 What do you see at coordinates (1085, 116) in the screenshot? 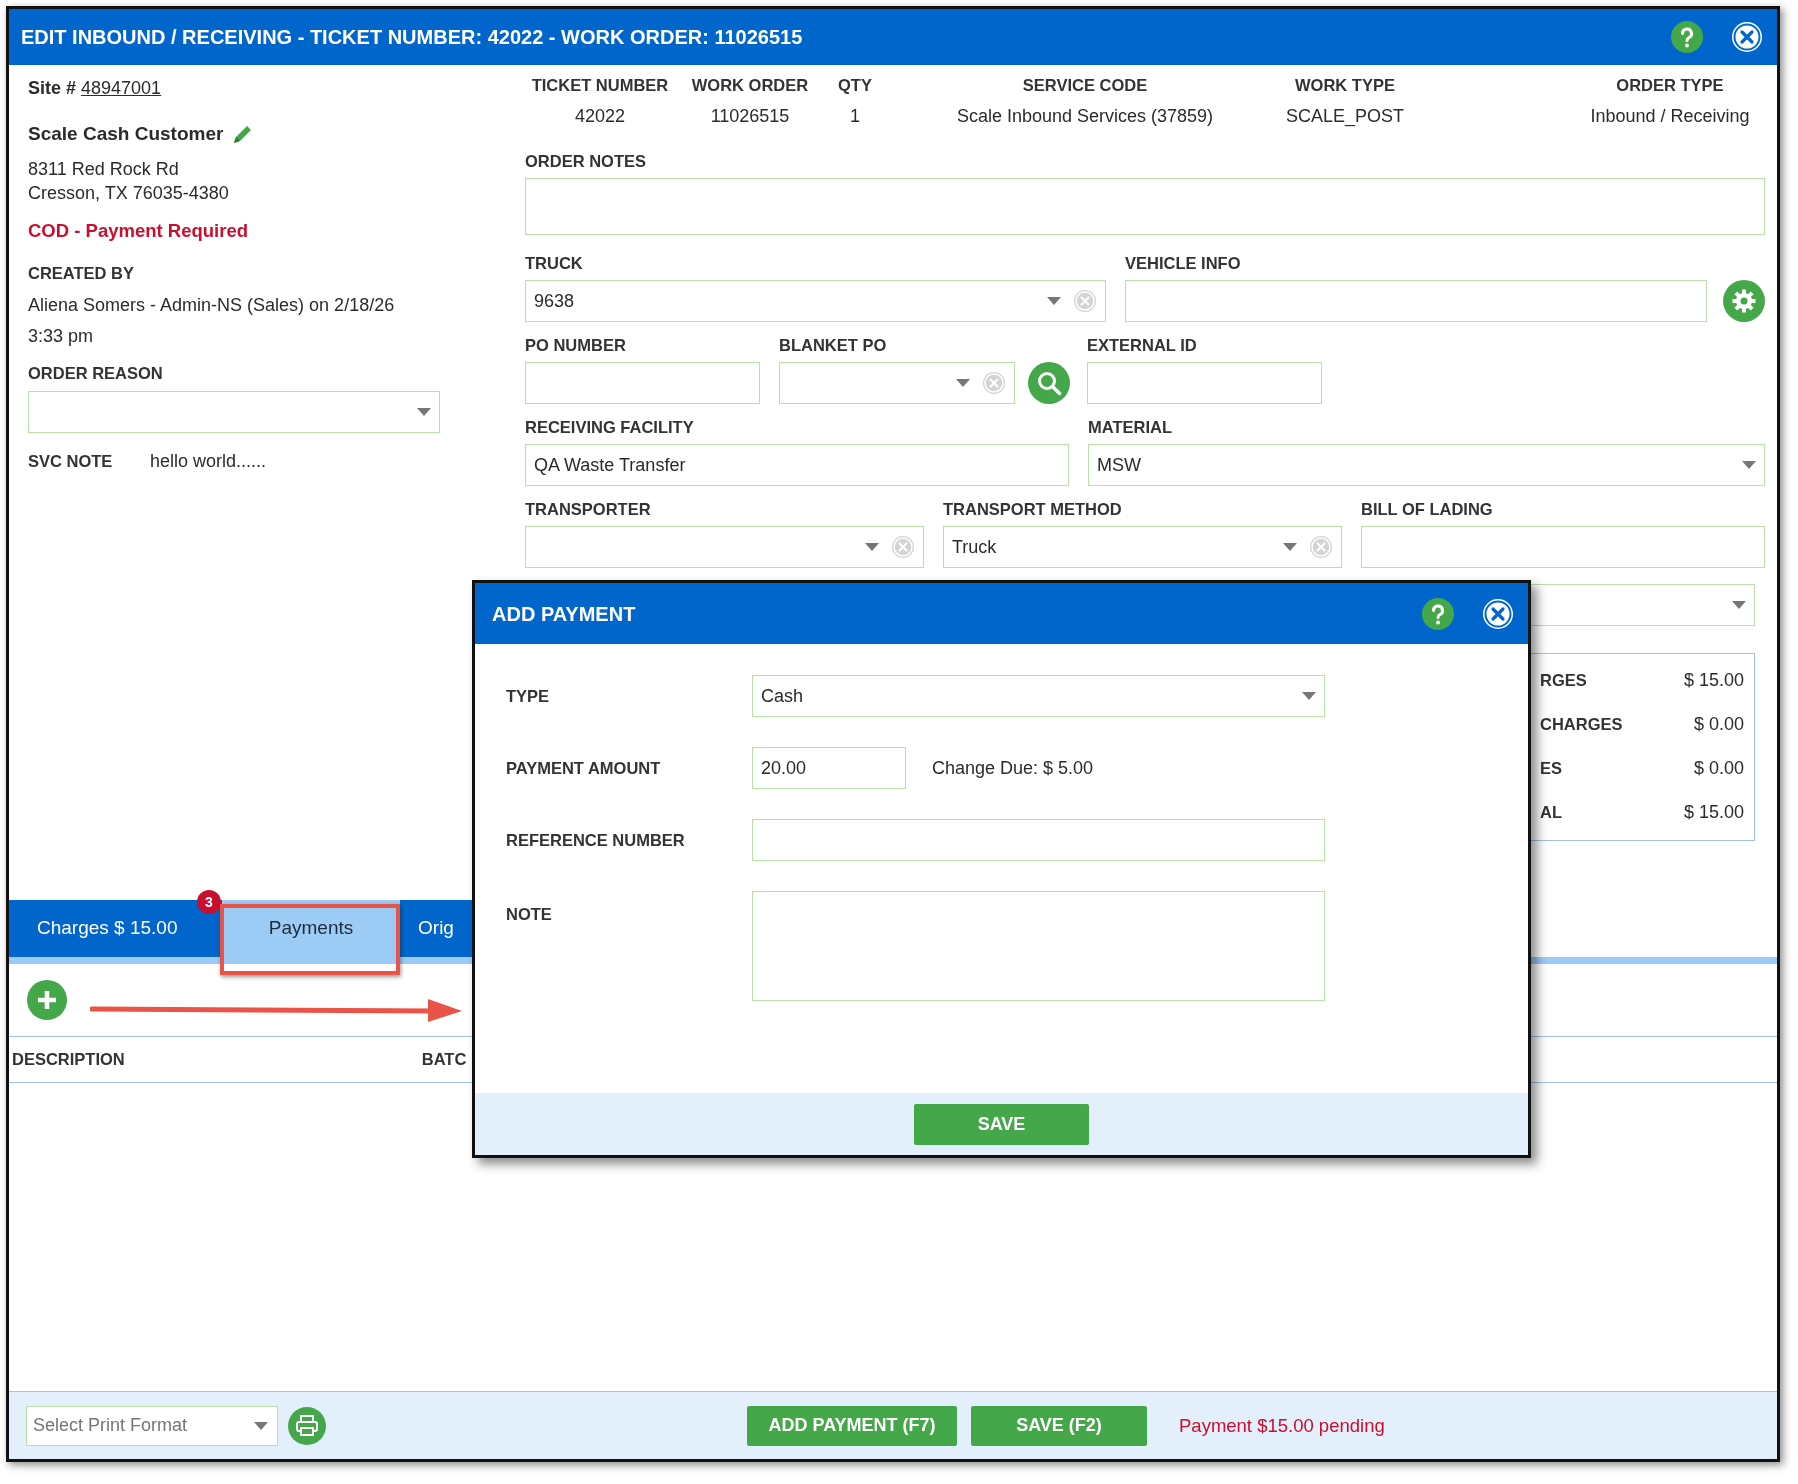
I see `column-value: Scale Inbound Services (37859)` at bounding box center [1085, 116].